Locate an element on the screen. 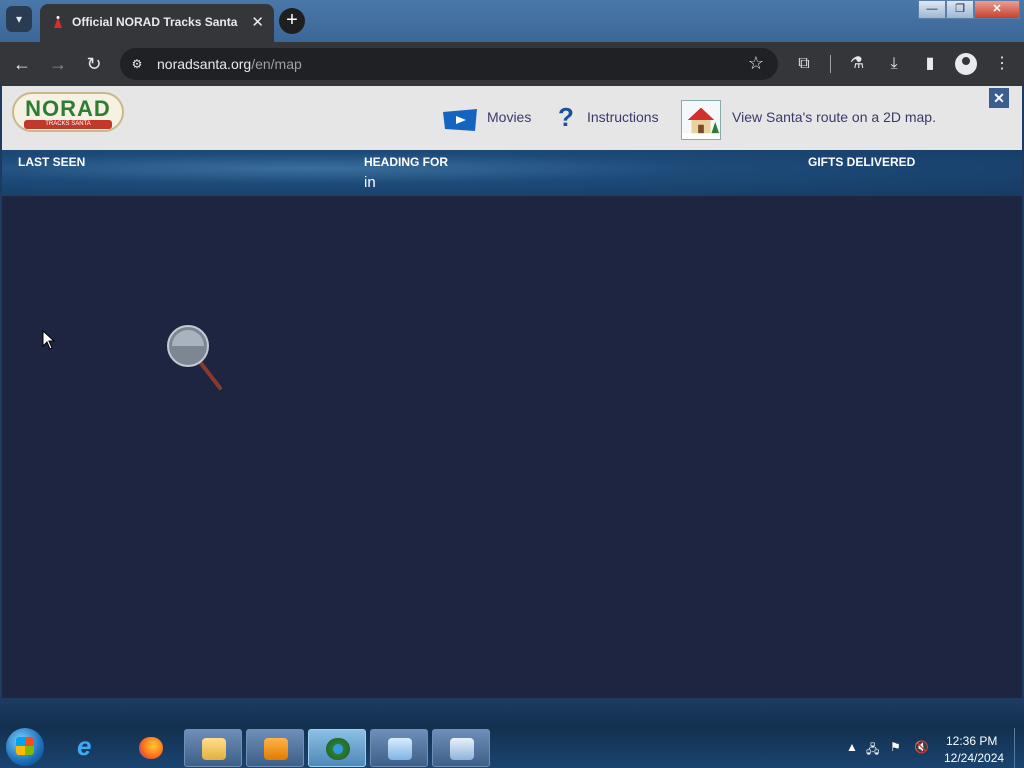  taskbar-internet-explorer: e is located at coordinates (89, 748).